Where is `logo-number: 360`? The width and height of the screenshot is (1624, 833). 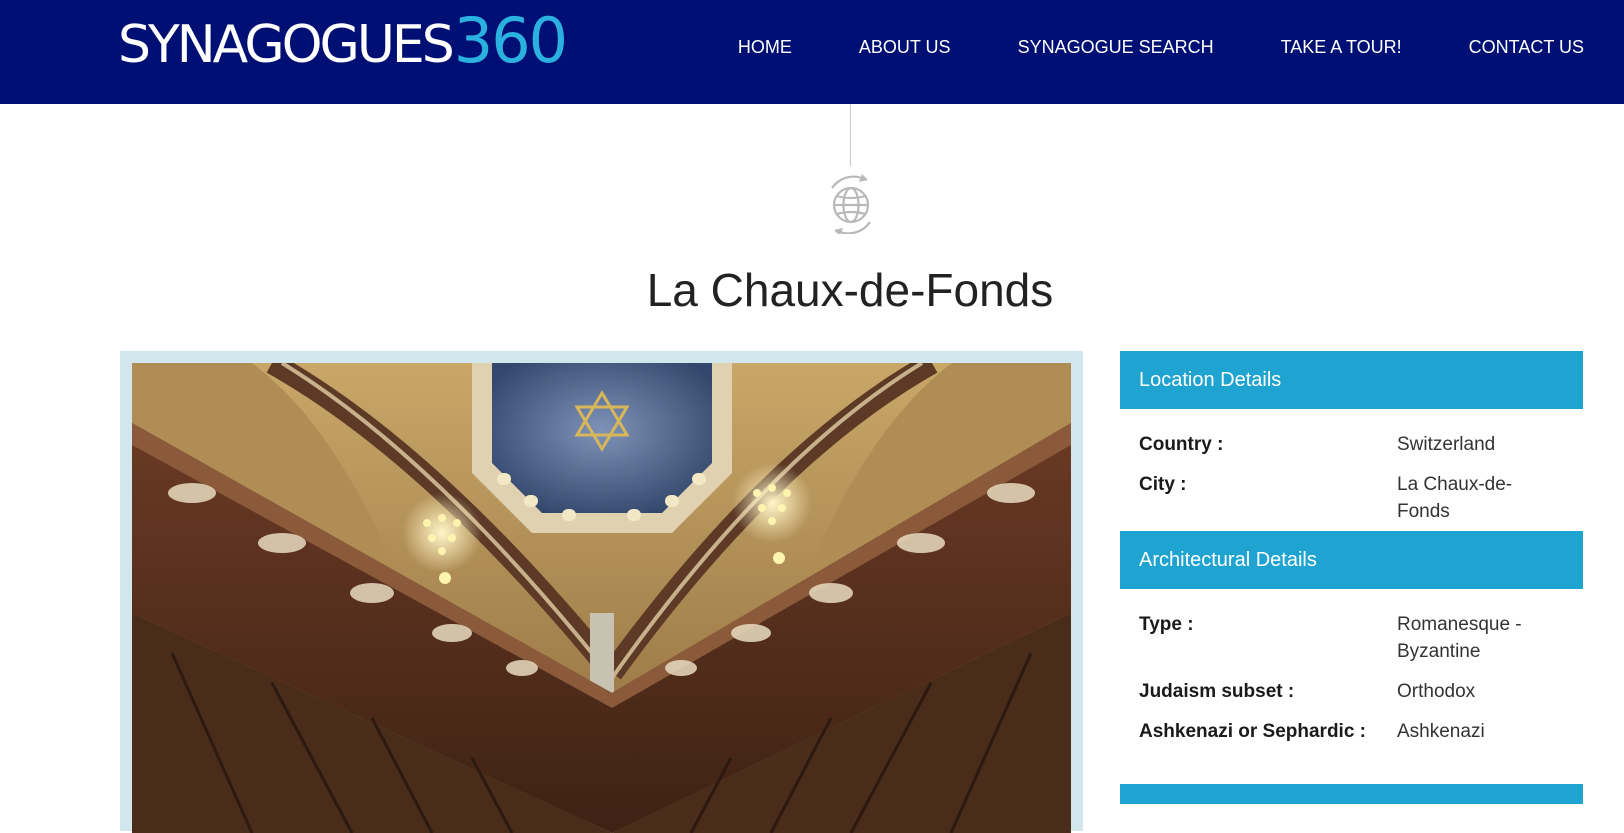 logo-number: 360 is located at coordinates (510, 40).